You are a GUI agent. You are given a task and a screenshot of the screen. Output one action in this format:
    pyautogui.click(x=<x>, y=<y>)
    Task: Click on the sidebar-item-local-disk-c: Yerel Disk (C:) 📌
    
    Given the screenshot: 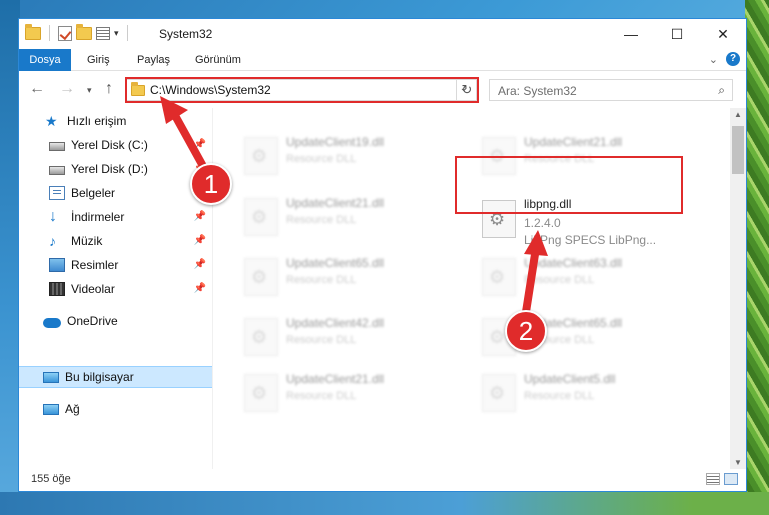 What is the action you would take?
    pyautogui.click(x=115, y=145)
    